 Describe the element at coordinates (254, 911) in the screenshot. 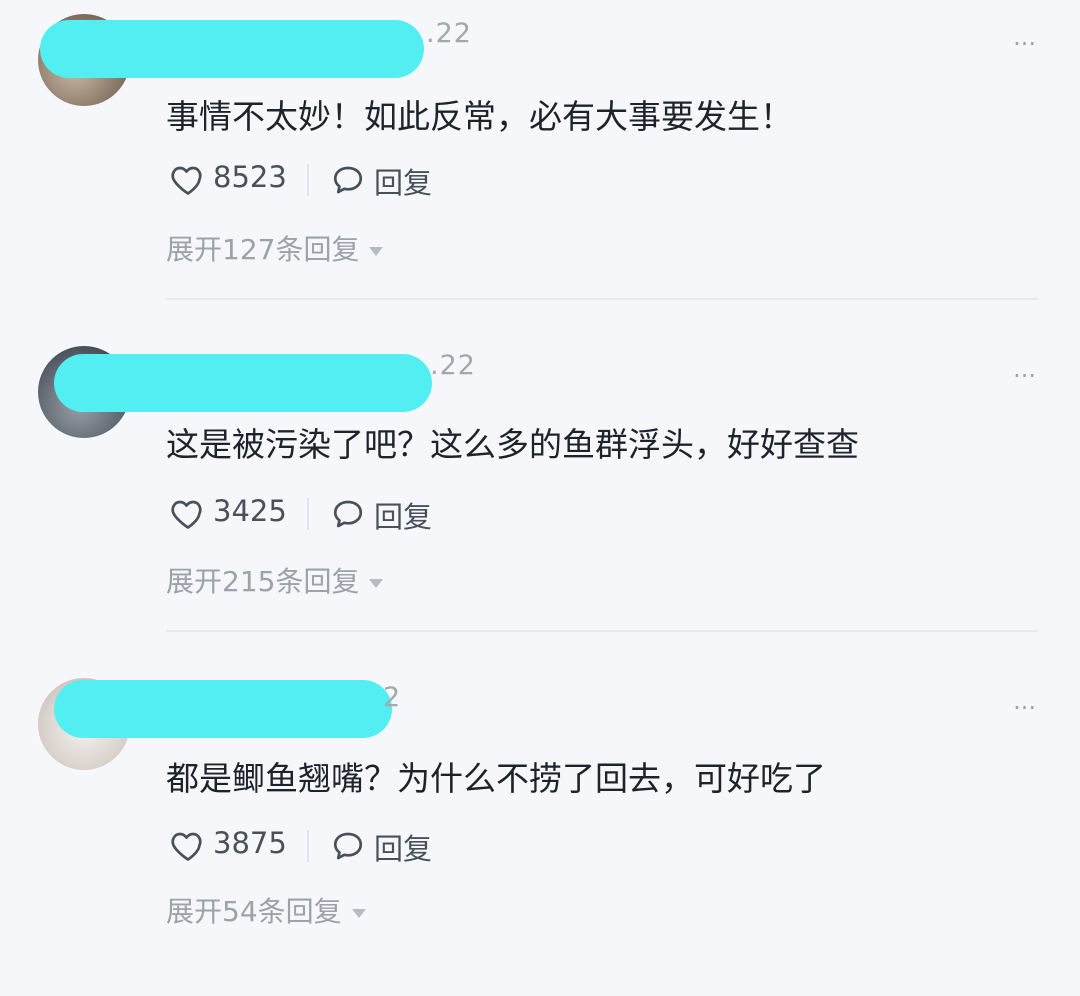

I see `expand-replies-label: 展开54条回复` at that location.